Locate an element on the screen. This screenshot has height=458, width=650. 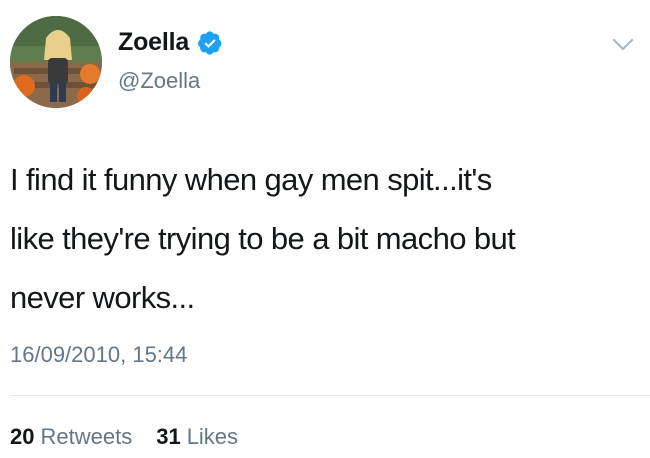
tweet-stats: 20 Retweets 31 Likes is located at coordinates (124, 437).